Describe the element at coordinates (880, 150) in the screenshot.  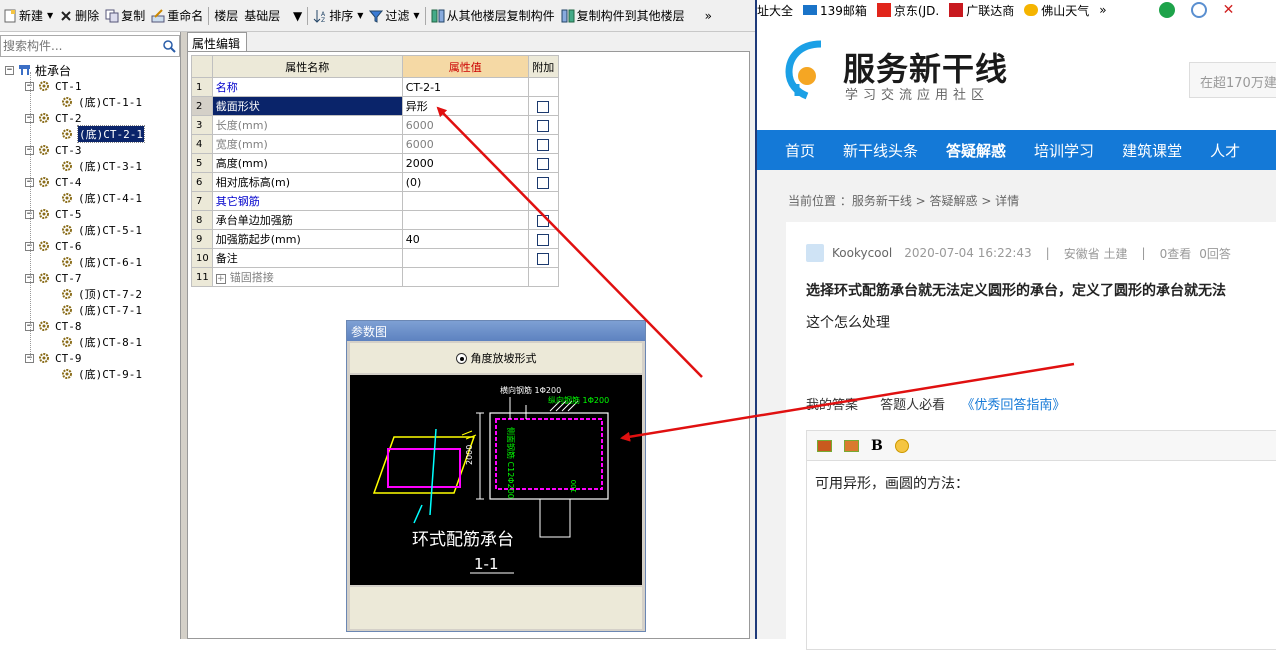
I see `nav-headlines: 新干线头条` at that location.